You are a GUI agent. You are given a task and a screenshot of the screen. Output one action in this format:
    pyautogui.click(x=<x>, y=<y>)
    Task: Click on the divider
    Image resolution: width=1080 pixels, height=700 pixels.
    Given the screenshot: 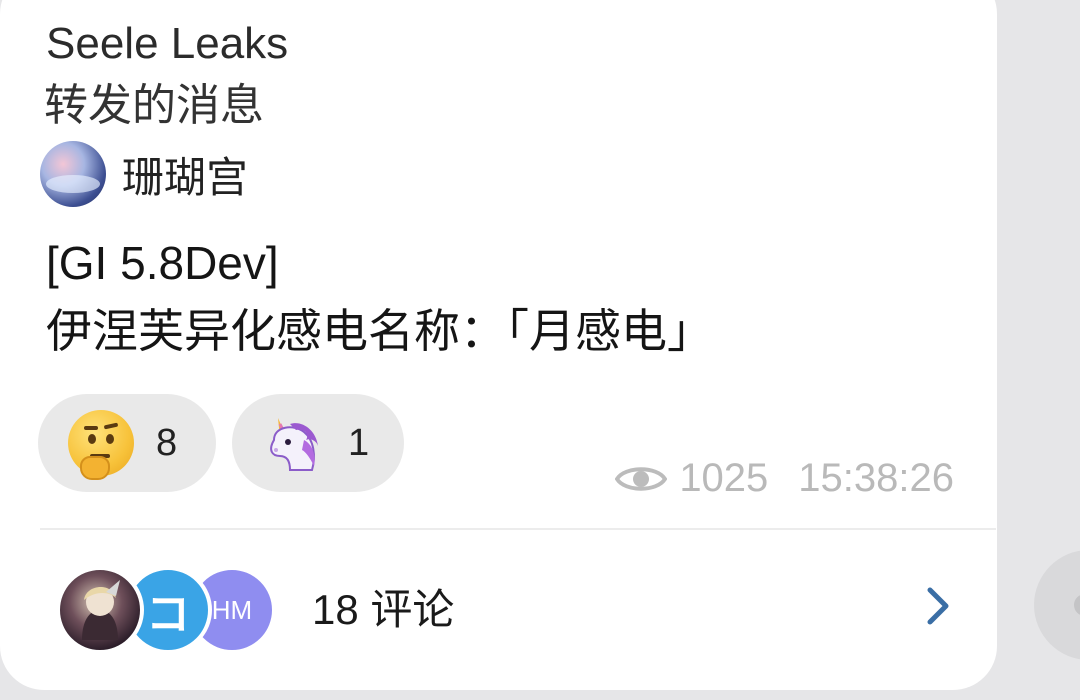 What is the action you would take?
    pyautogui.click(x=518, y=529)
    